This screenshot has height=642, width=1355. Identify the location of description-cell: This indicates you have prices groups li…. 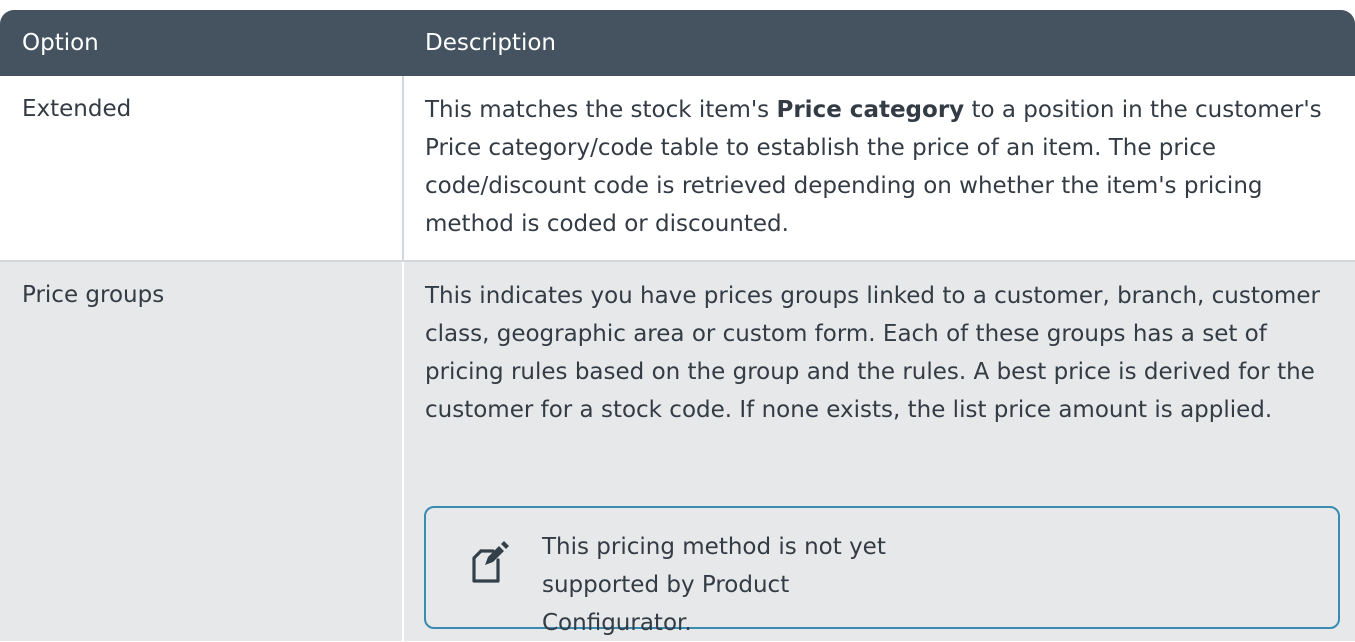
(872, 353).